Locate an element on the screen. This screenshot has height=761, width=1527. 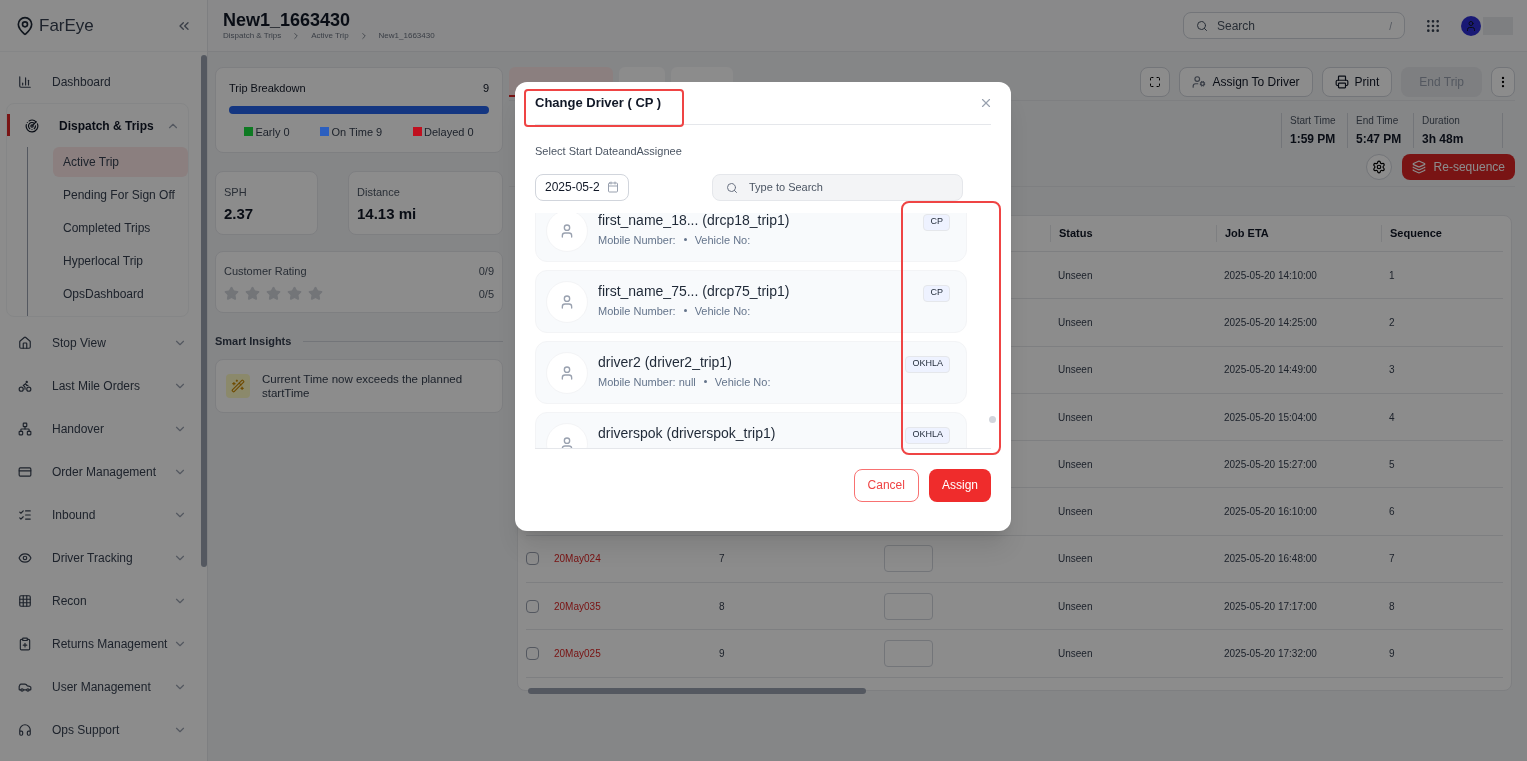
table-cell-text: 2025-05-20 17:17:00 is located at coordinates (1270, 606).